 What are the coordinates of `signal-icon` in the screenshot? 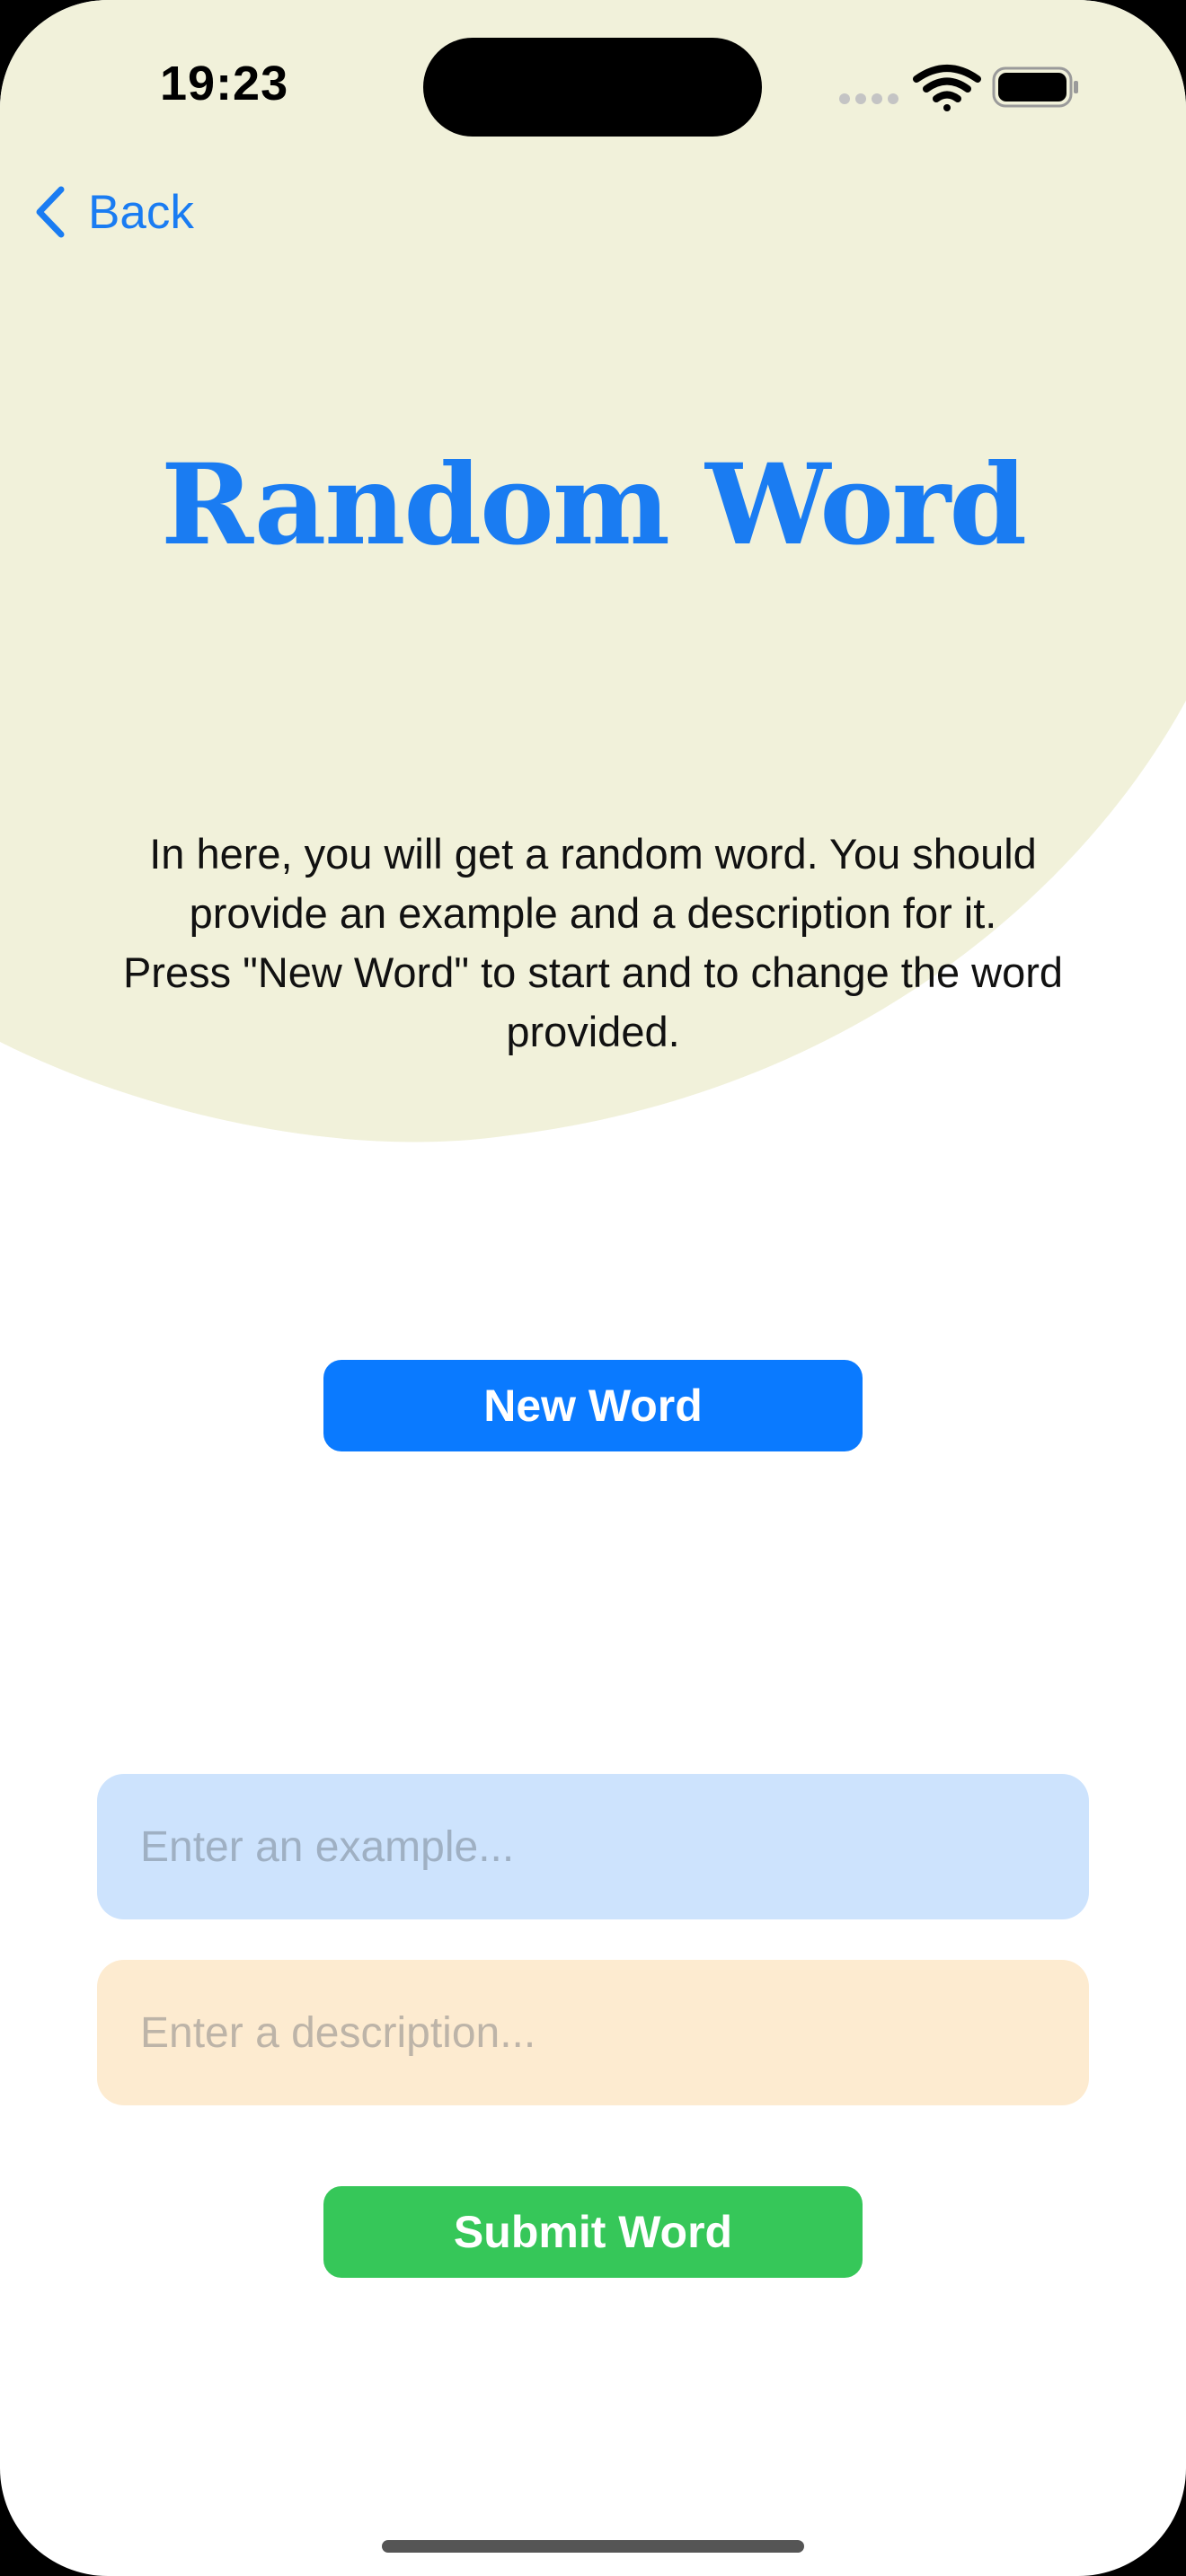 It's located at (868, 98).